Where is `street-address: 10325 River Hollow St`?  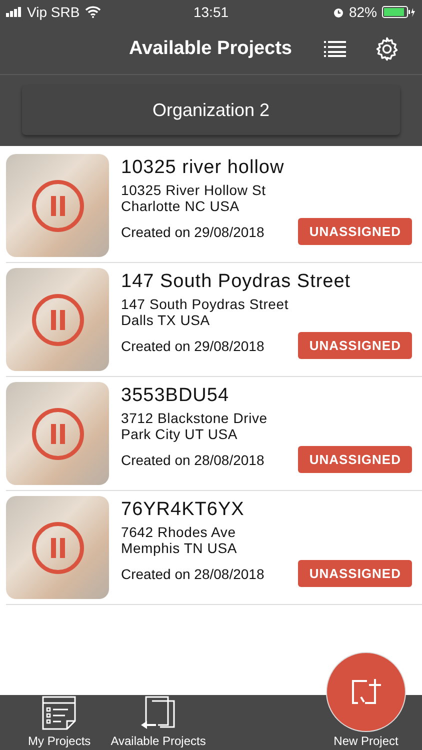 street-address: 10325 River Hollow St is located at coordinates (194, 190).